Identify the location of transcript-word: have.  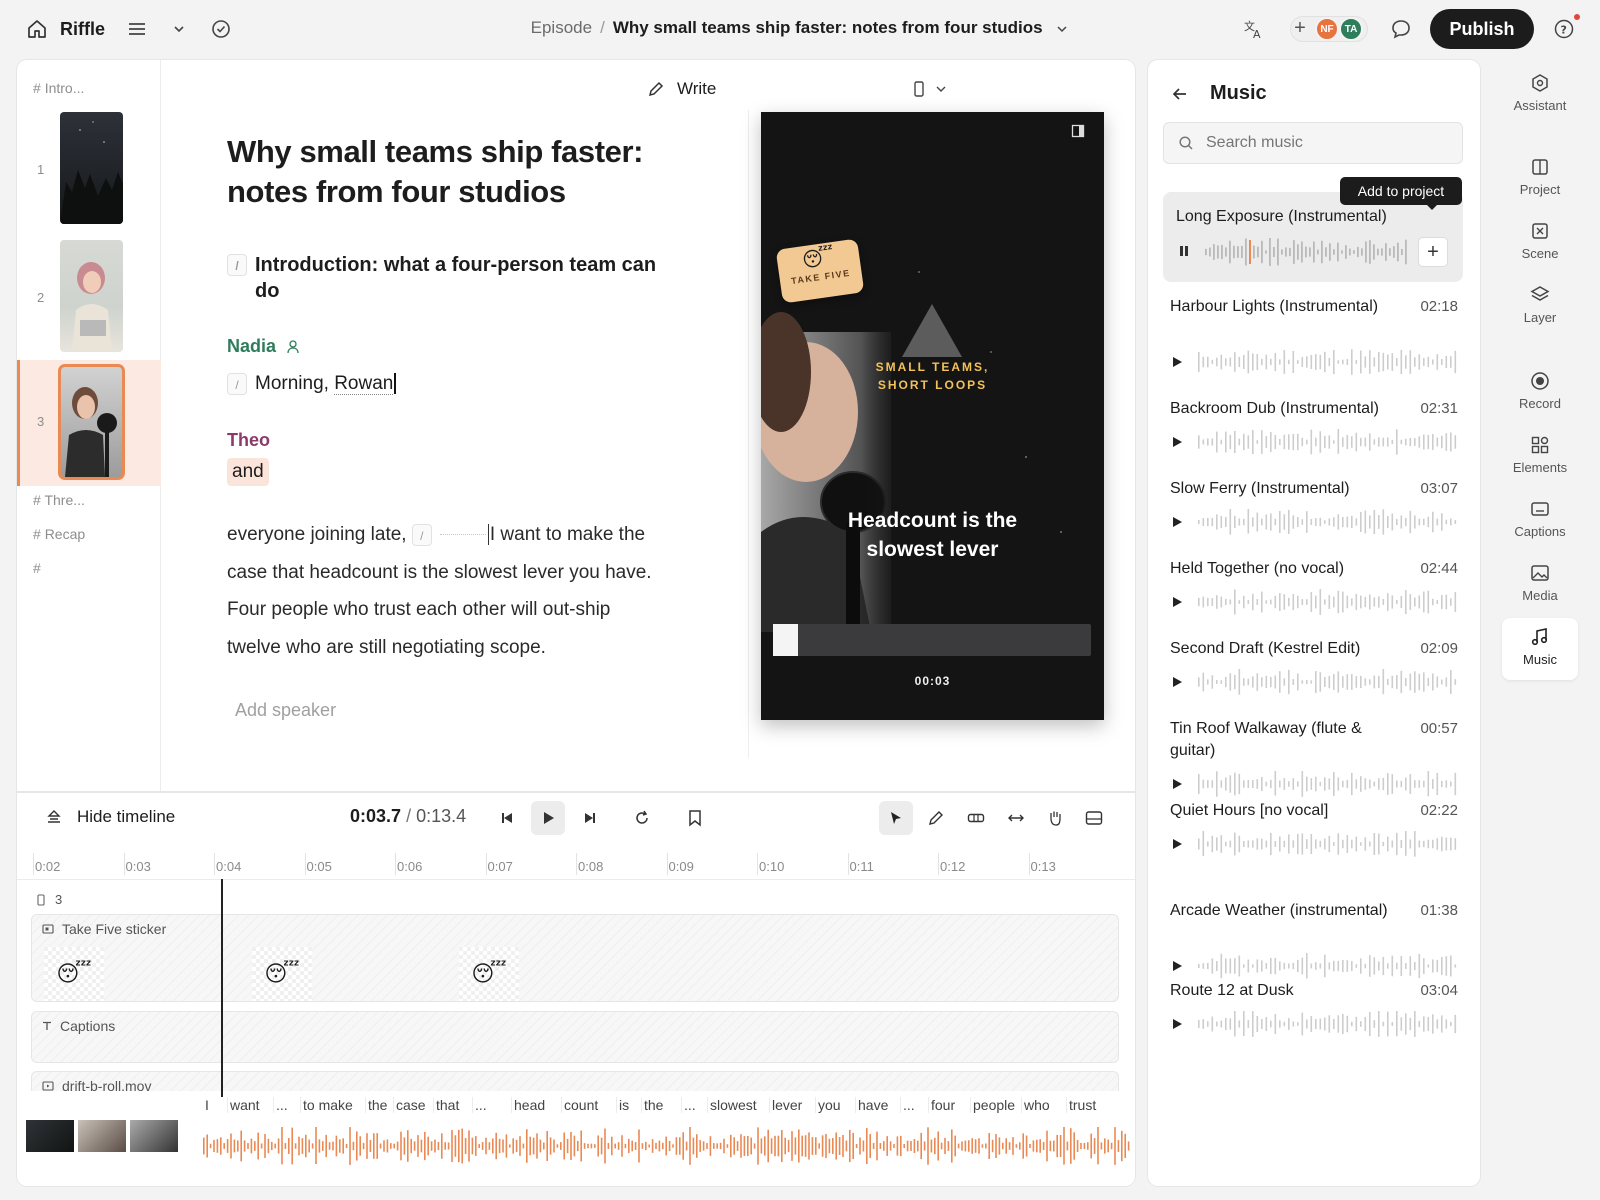
(872, 1105).